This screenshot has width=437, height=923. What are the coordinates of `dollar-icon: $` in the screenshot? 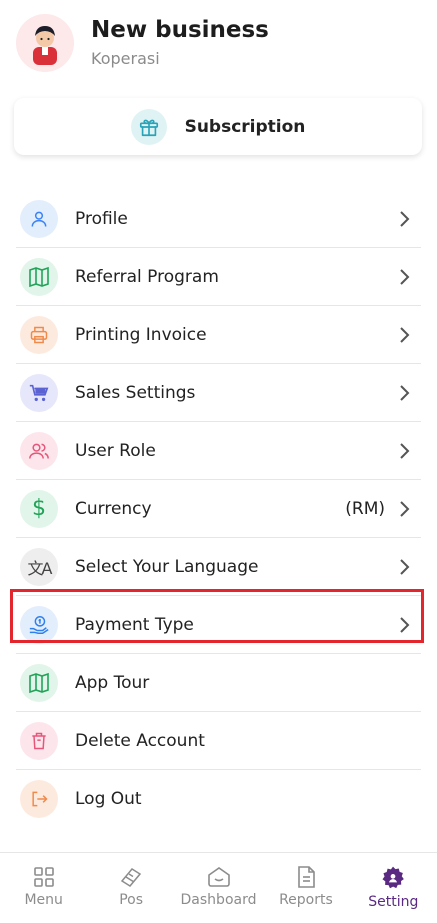 It's located at (39, 508).